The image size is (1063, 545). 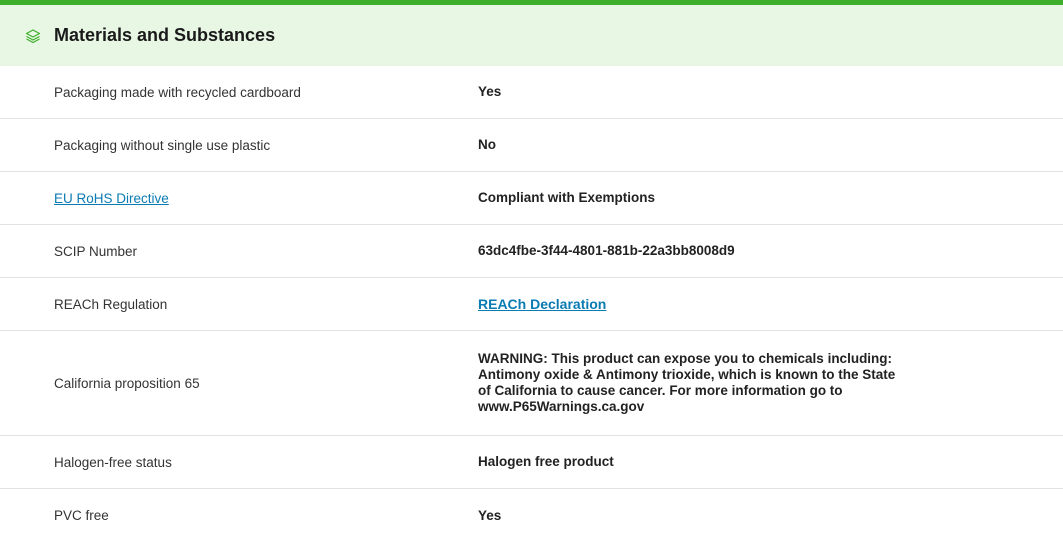 What do you see at coordinates (165, 35) in the screenshot?
I see `section-title: Materials and Substances` at bounding box center [165, 35].